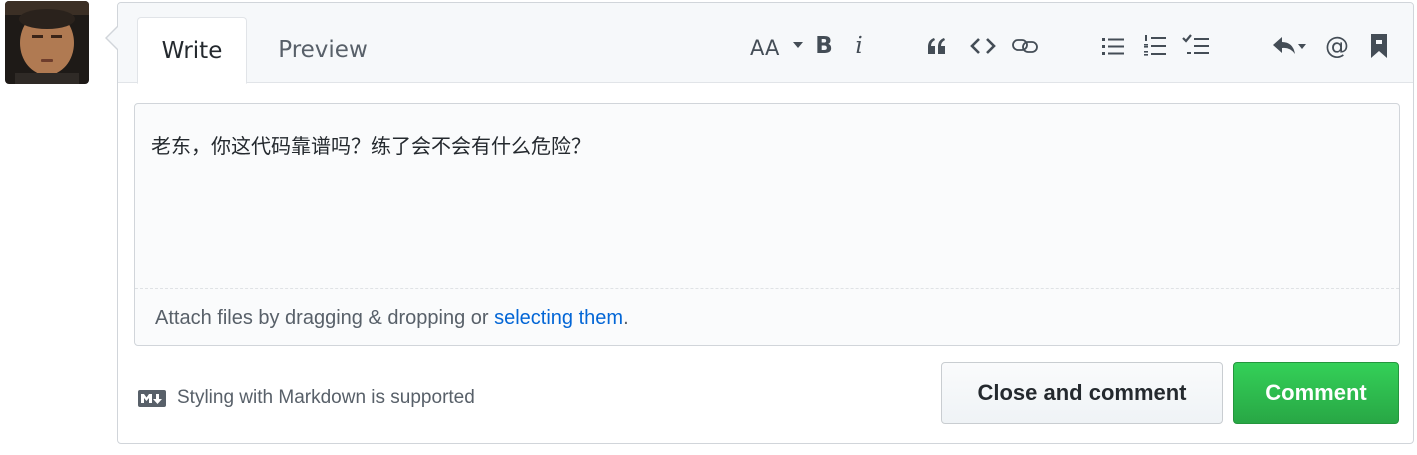 This screenshot has width=1417, height=455. I want to click on link-icon, so click(1025, 46).